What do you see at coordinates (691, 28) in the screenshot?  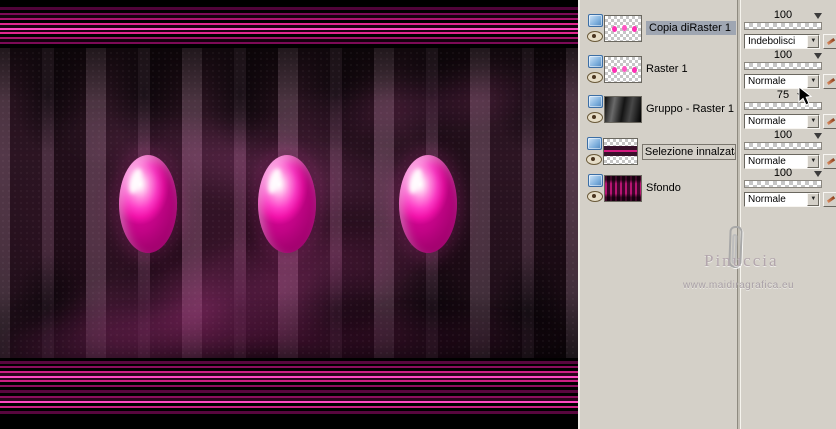 I see `layer-name: Copia diRaster 1` at bounding box center [691, 28].